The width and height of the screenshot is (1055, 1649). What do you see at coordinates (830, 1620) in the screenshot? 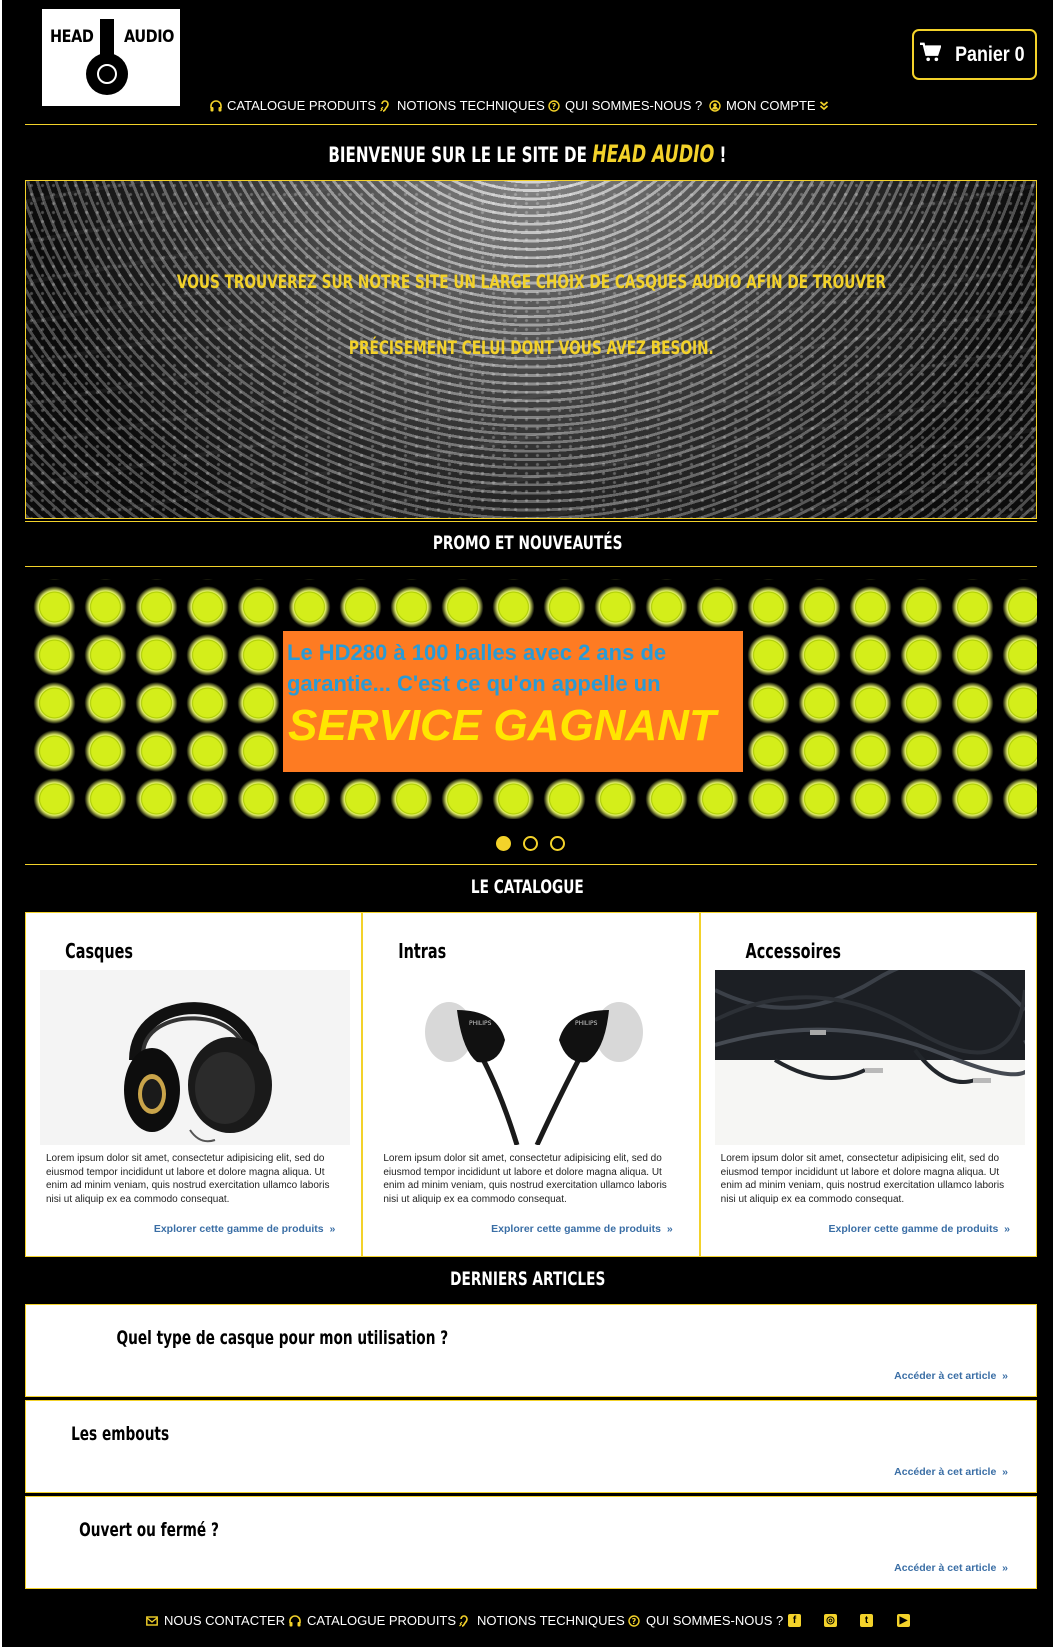
I see `instagram-icon: ◎` at bounding box center [830, 1620].